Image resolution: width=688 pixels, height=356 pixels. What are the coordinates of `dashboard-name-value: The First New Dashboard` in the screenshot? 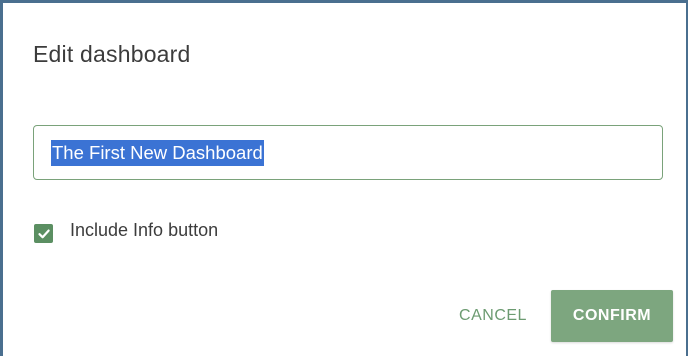 It's located at (157, 152).